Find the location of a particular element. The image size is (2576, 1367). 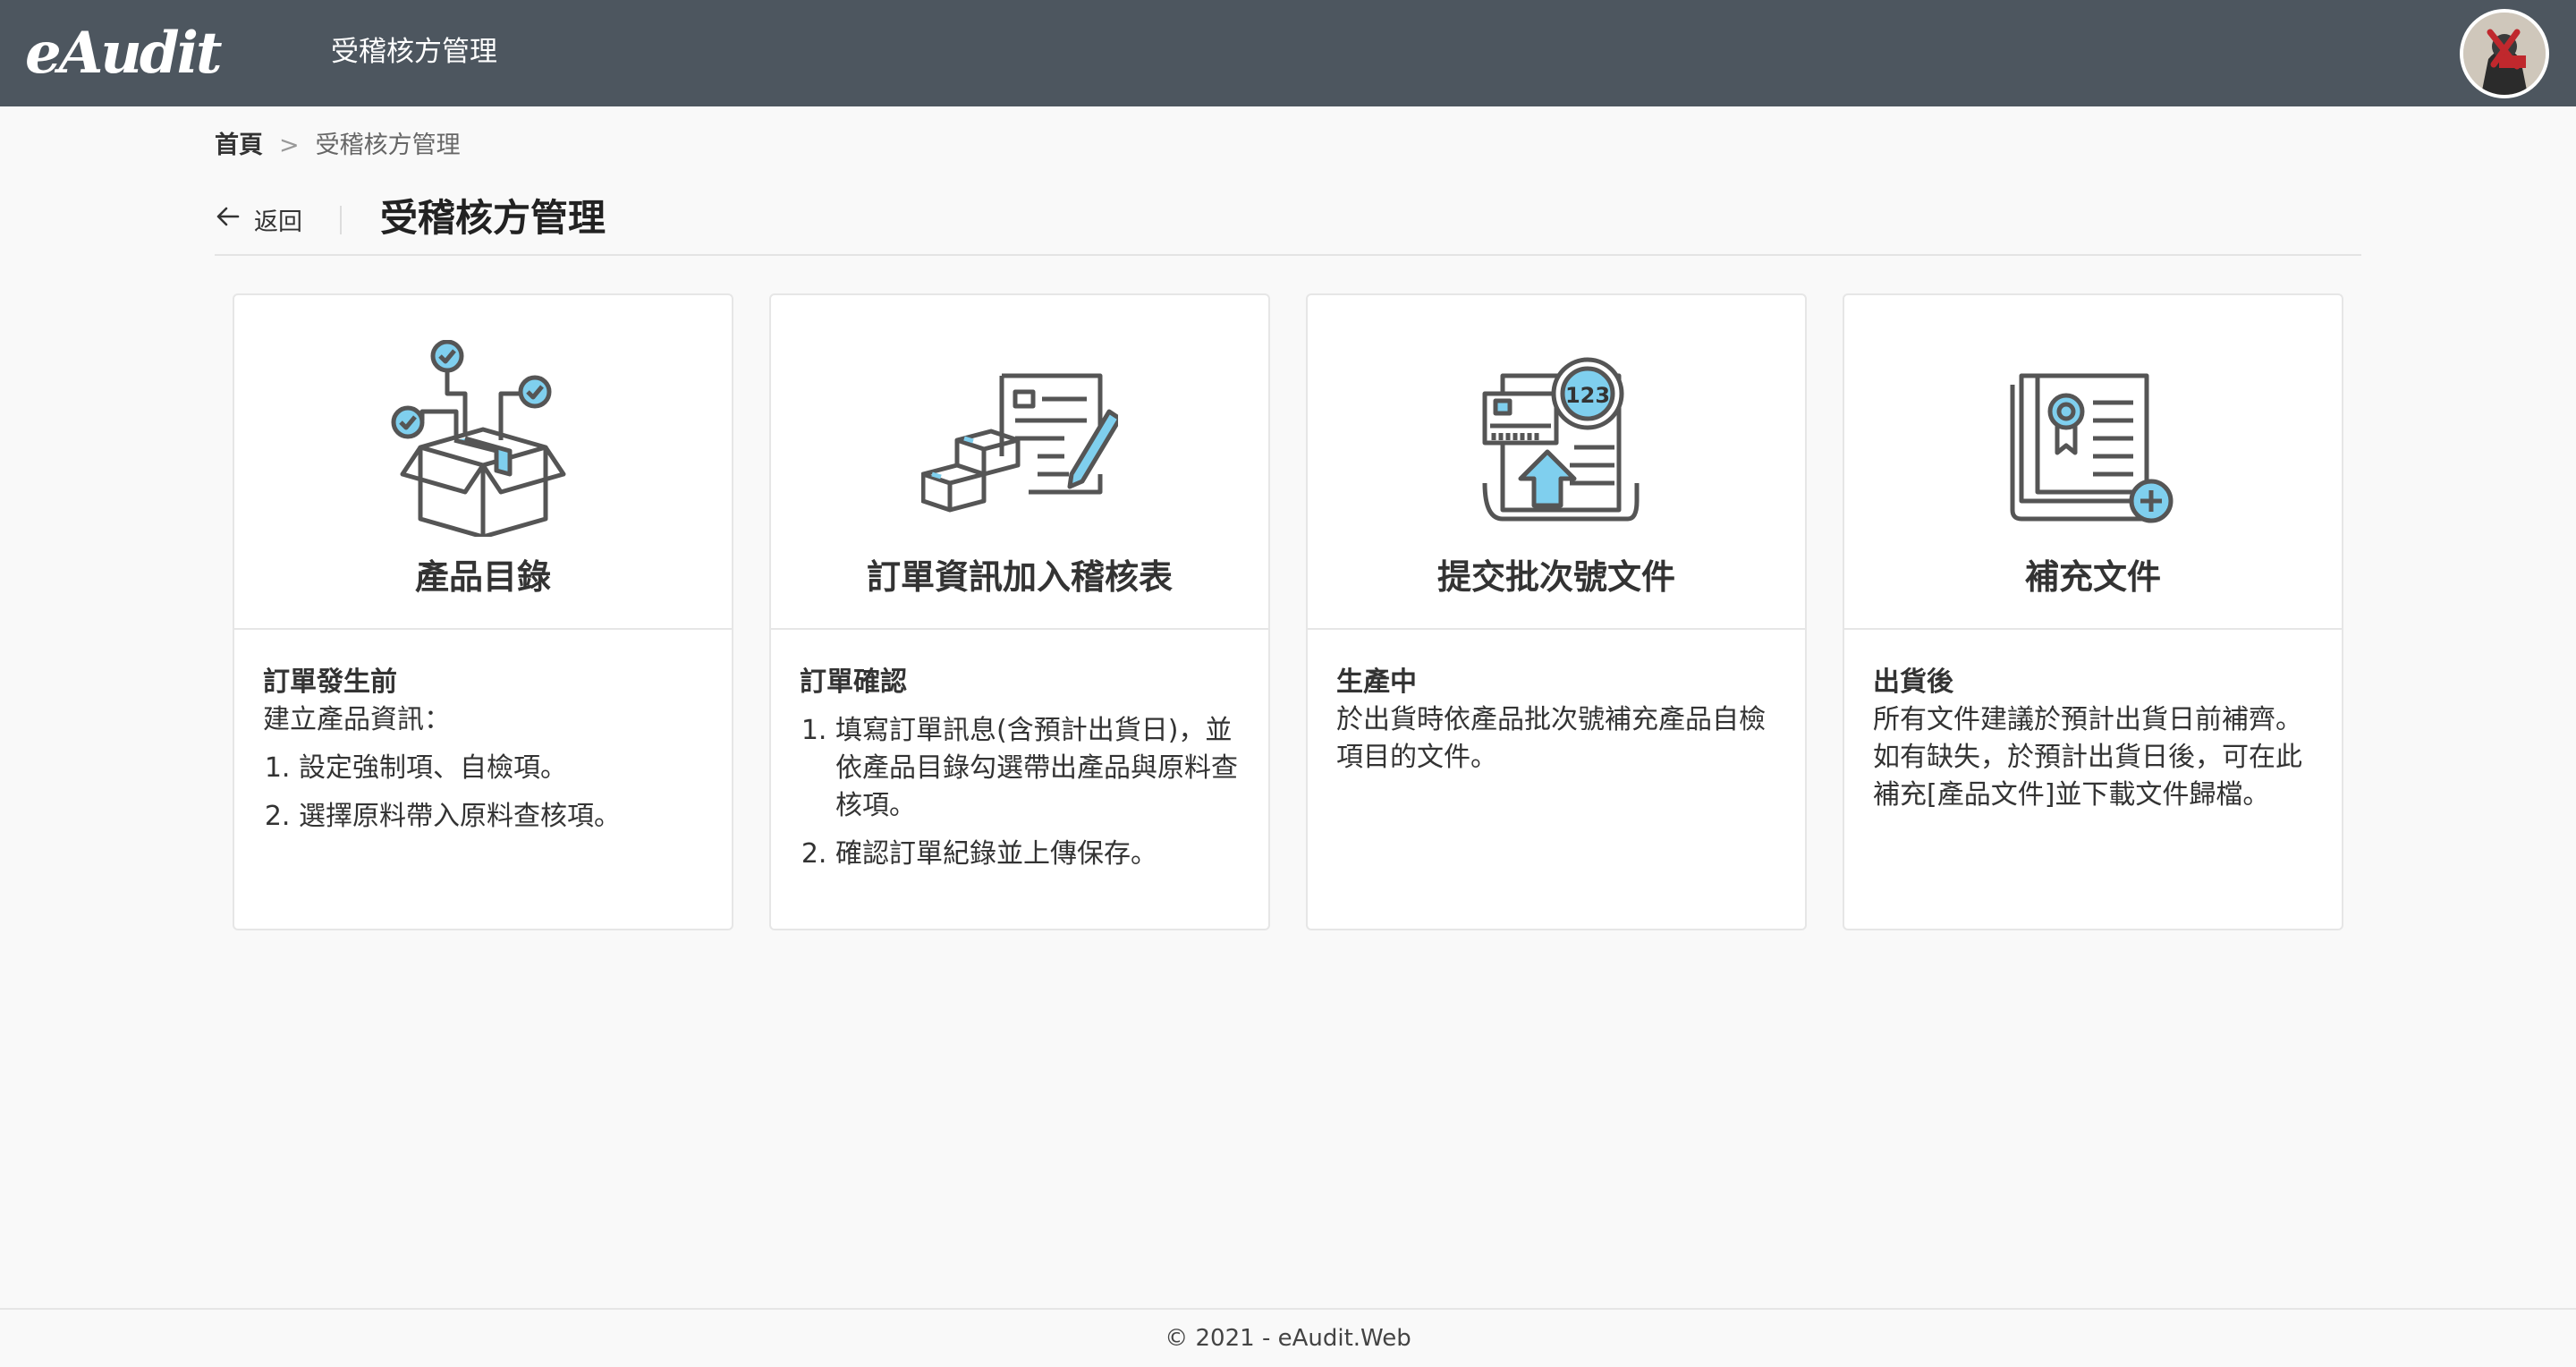

page-header: 返回 受稽核方管理 is located at coordinates (1288, 221).